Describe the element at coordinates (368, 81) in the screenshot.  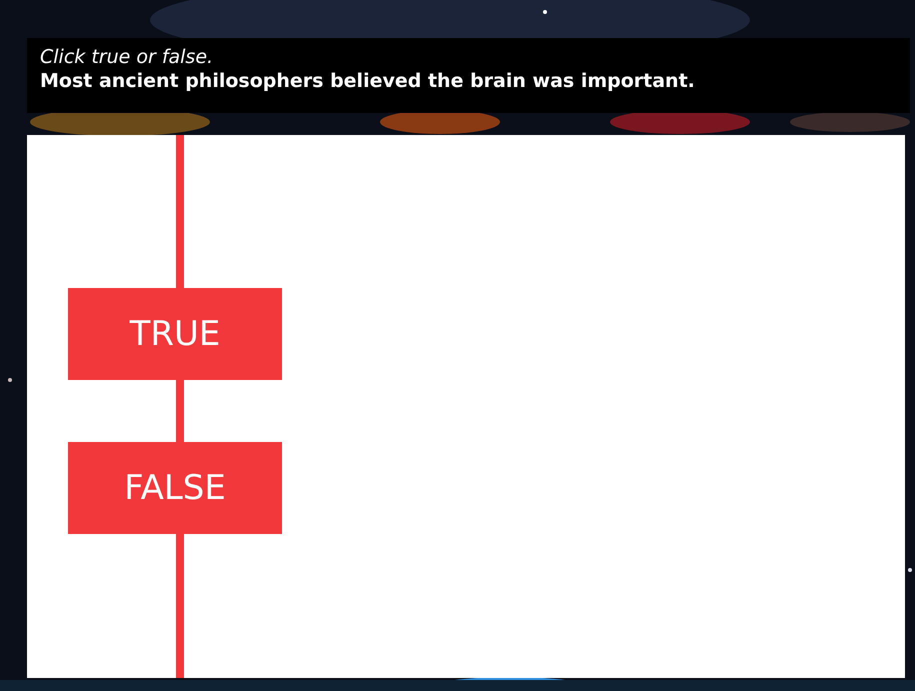
I see `question-text: Most ancient philosophers believed the brain was important.` at that location.